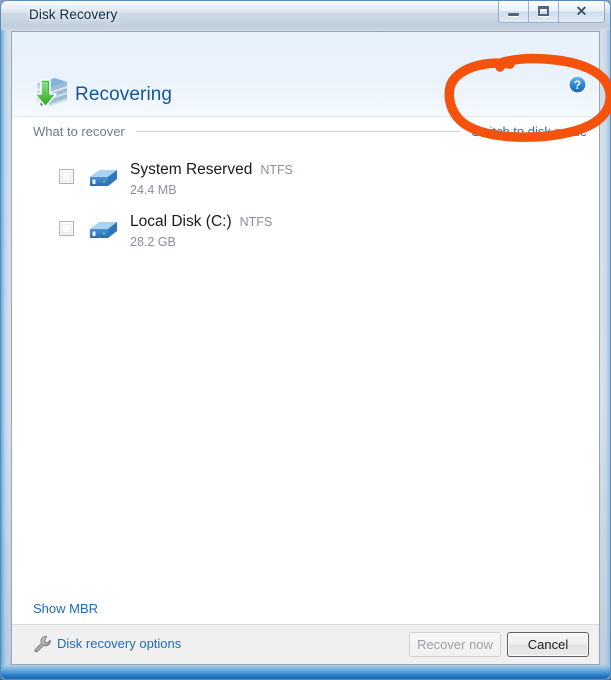 The height and width of the screenshot is (680, 611). Describe the element at coordinates (529, 131) in the screenshot. I see `switch-to-disk-mode-link: Switch to disk mode` at that location.